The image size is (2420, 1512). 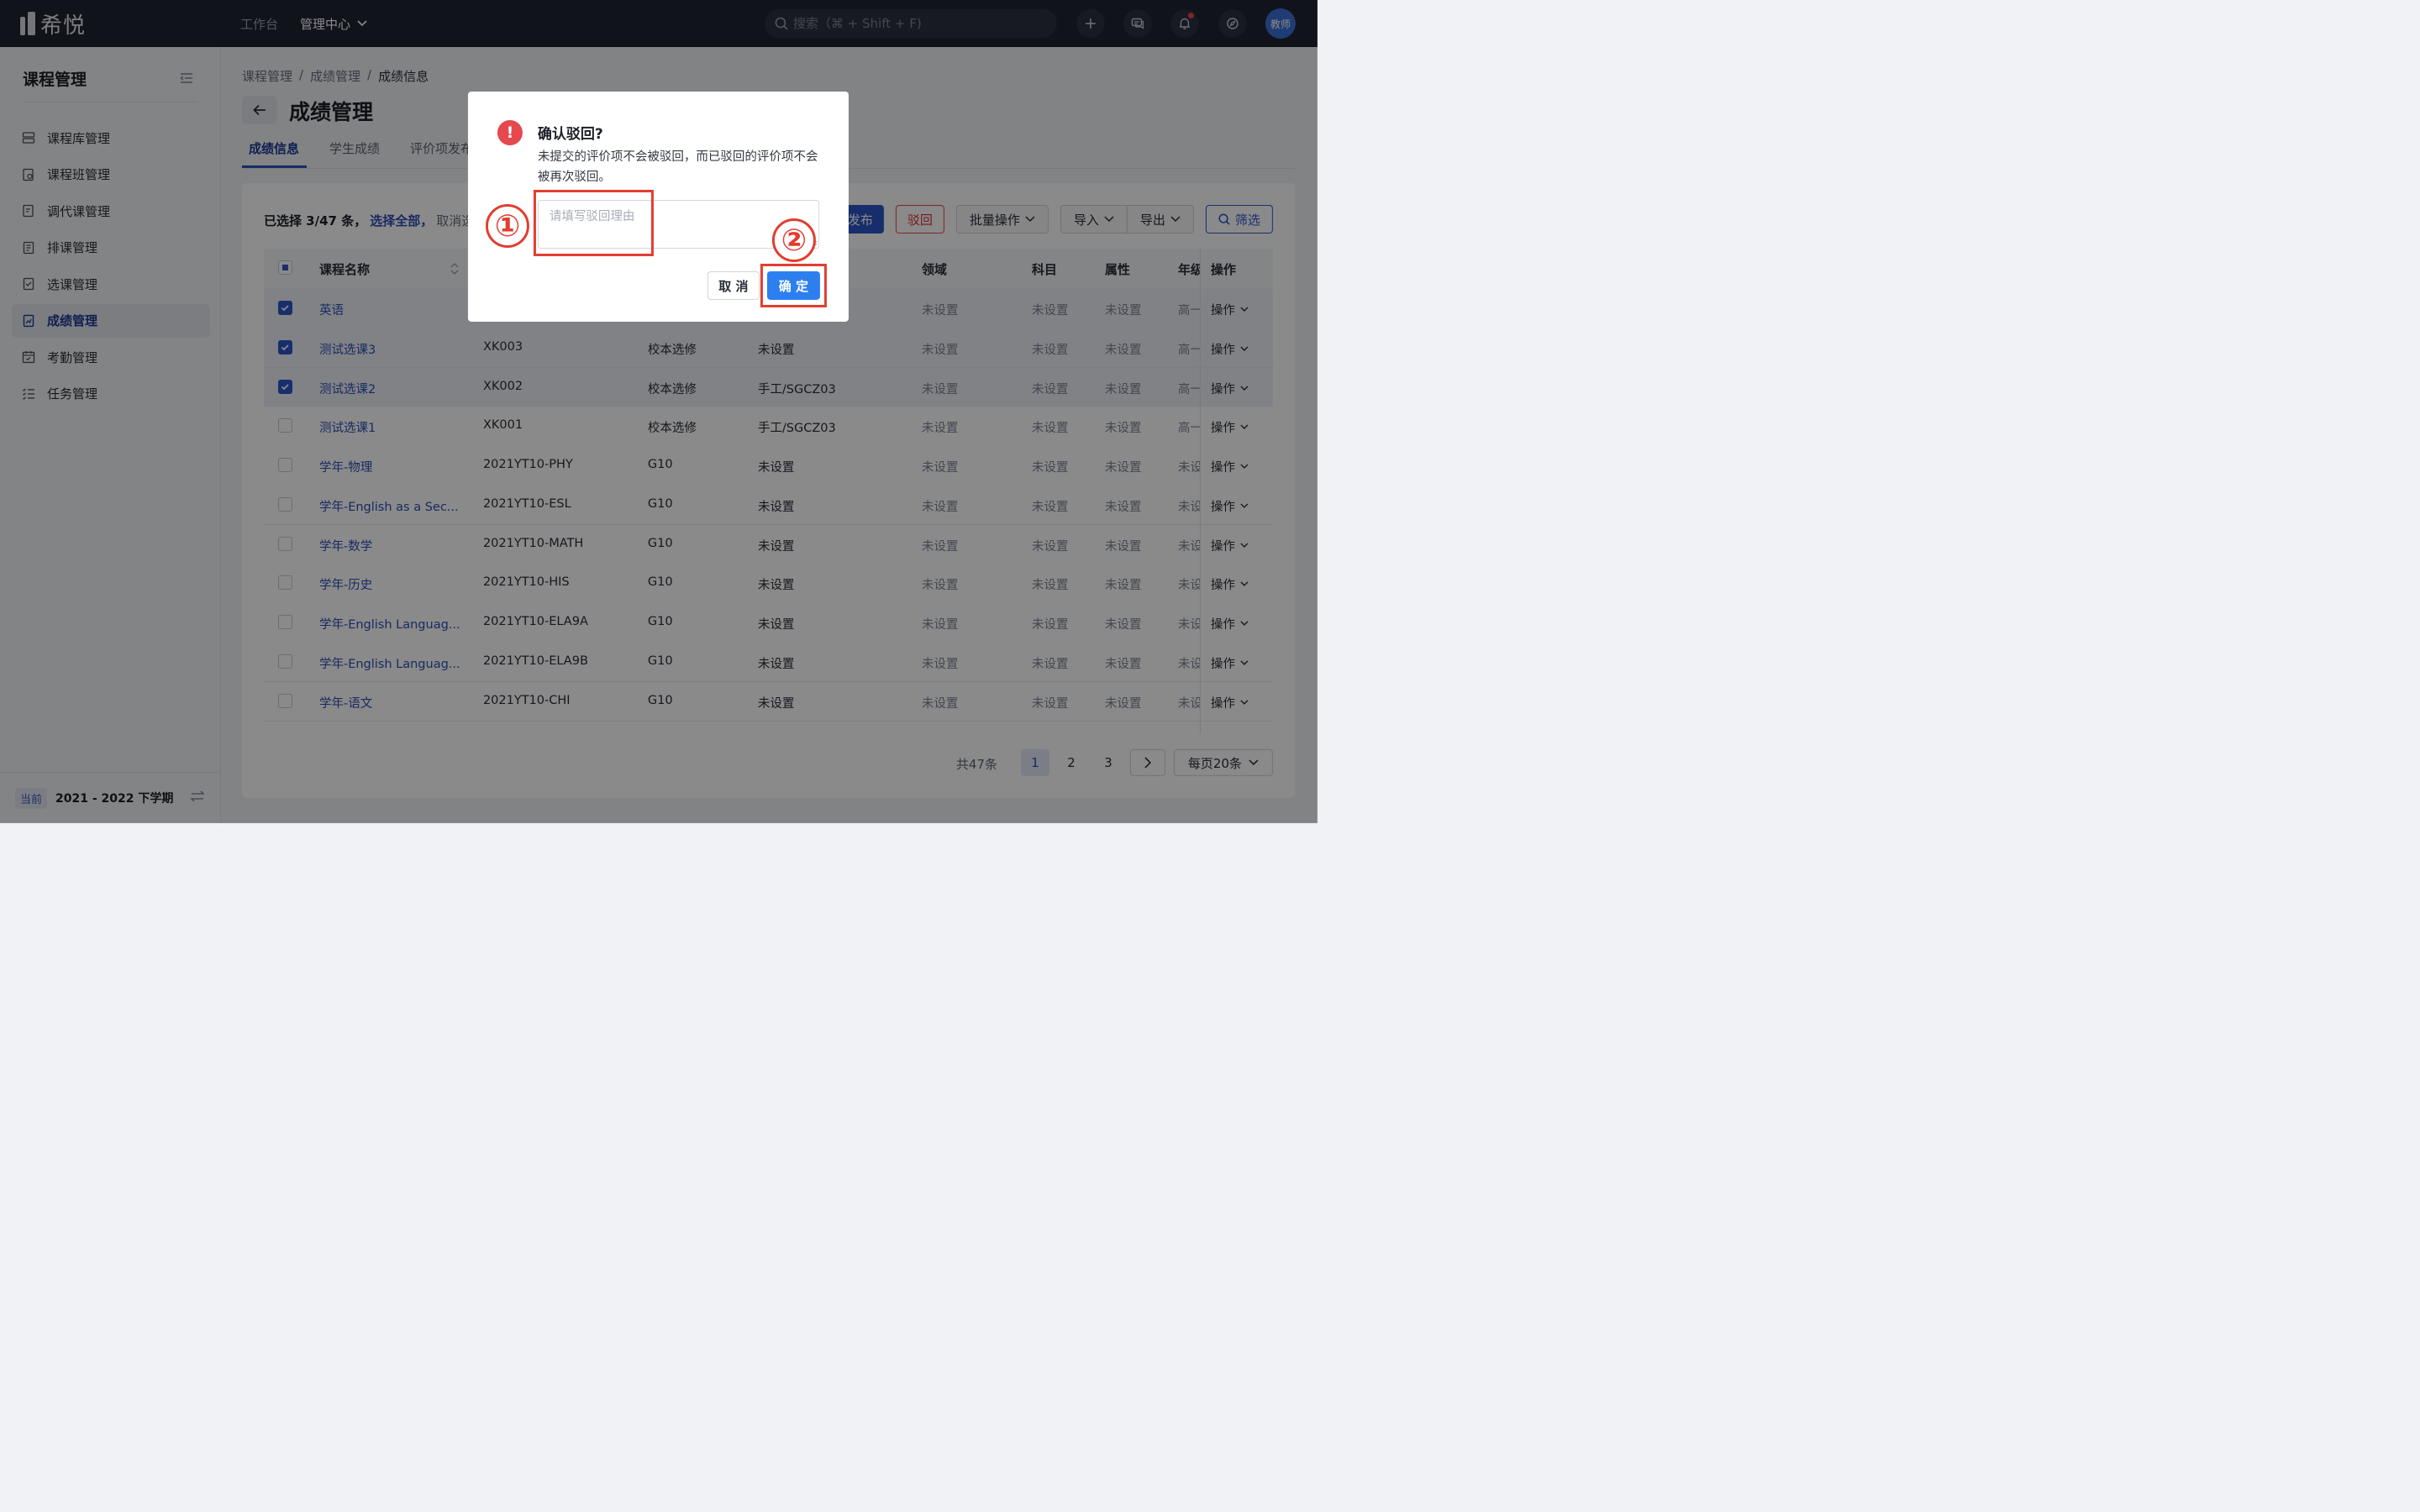 I want to click on annotation-number-1: ①, so click(x=507, y=225).